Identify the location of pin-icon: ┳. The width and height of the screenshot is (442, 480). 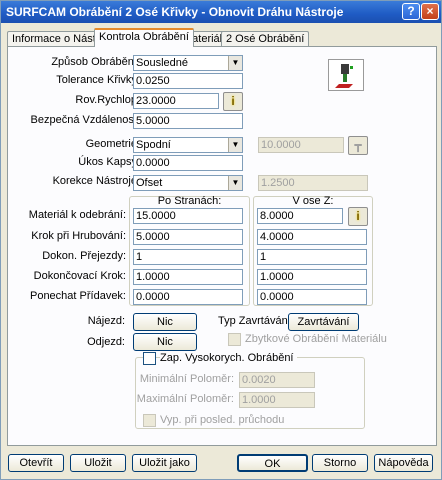
(358, 145).